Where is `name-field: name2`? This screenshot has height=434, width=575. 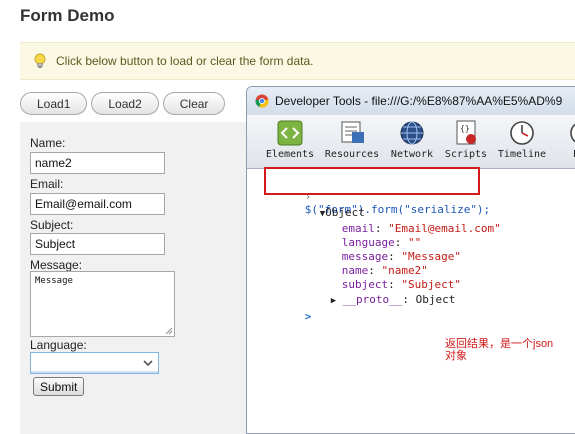 name-field: name2 is located at coordinates (97, 163).